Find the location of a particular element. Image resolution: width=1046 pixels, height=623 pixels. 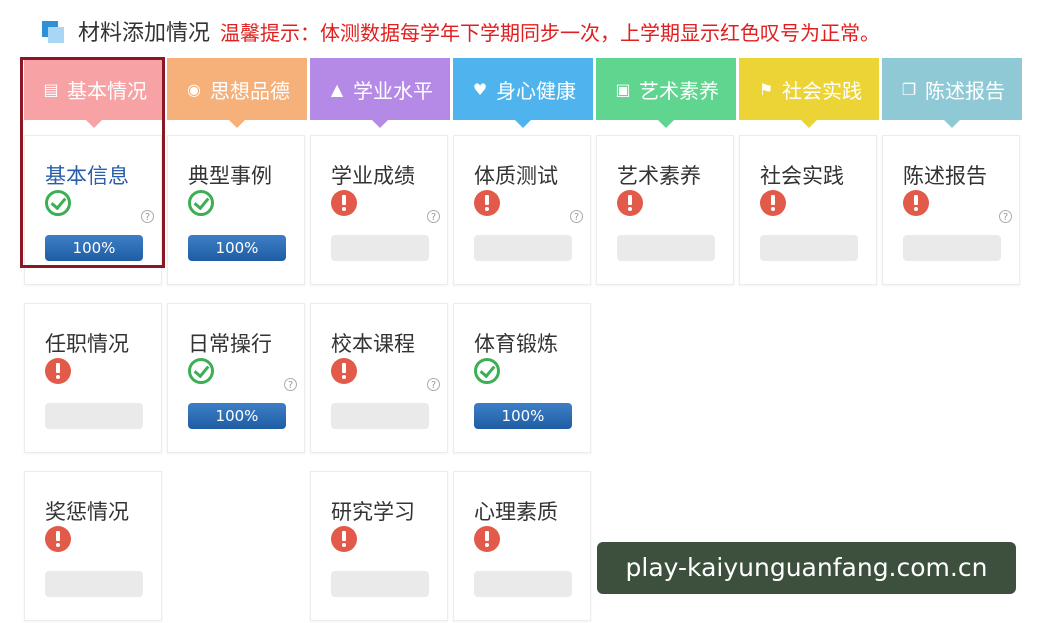

card-title: 基本信息 is located at coordinates (87, 176).